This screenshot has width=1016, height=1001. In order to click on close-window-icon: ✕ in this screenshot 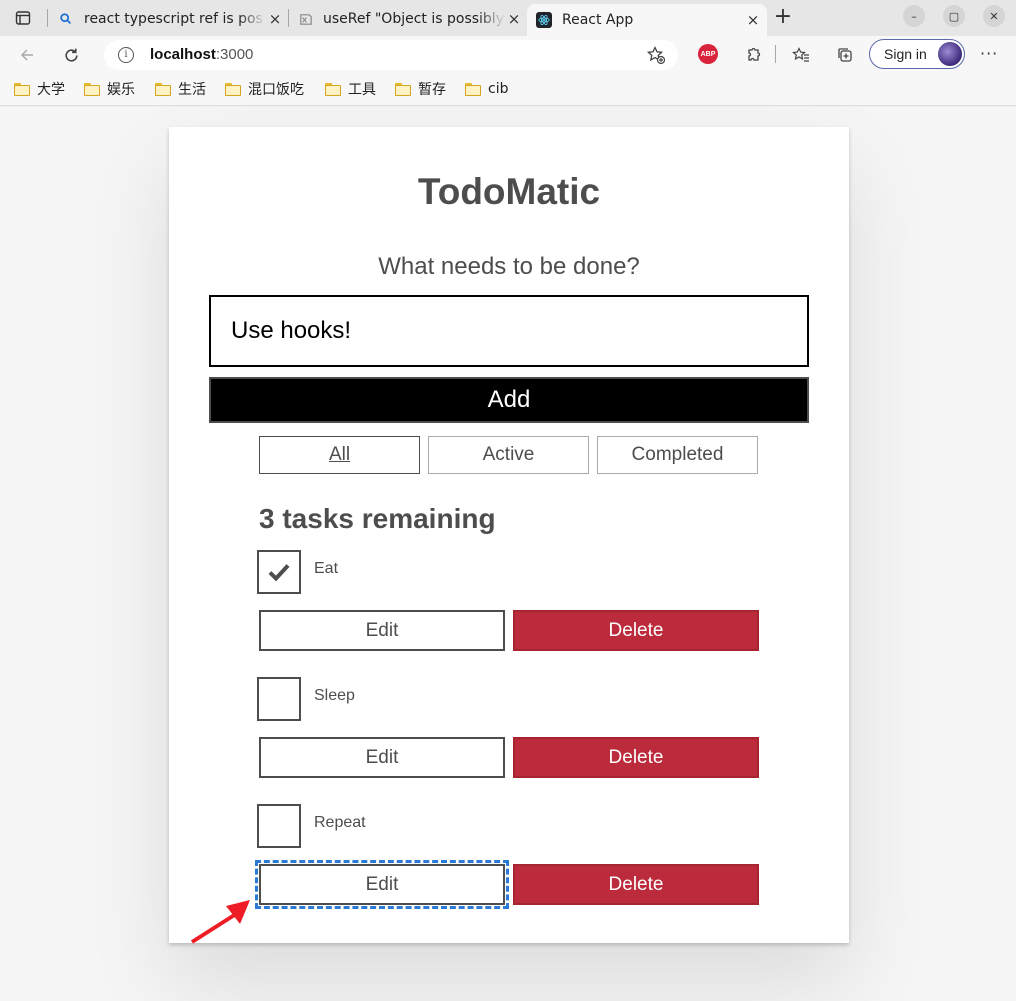, I will do `click(994, 16)`.